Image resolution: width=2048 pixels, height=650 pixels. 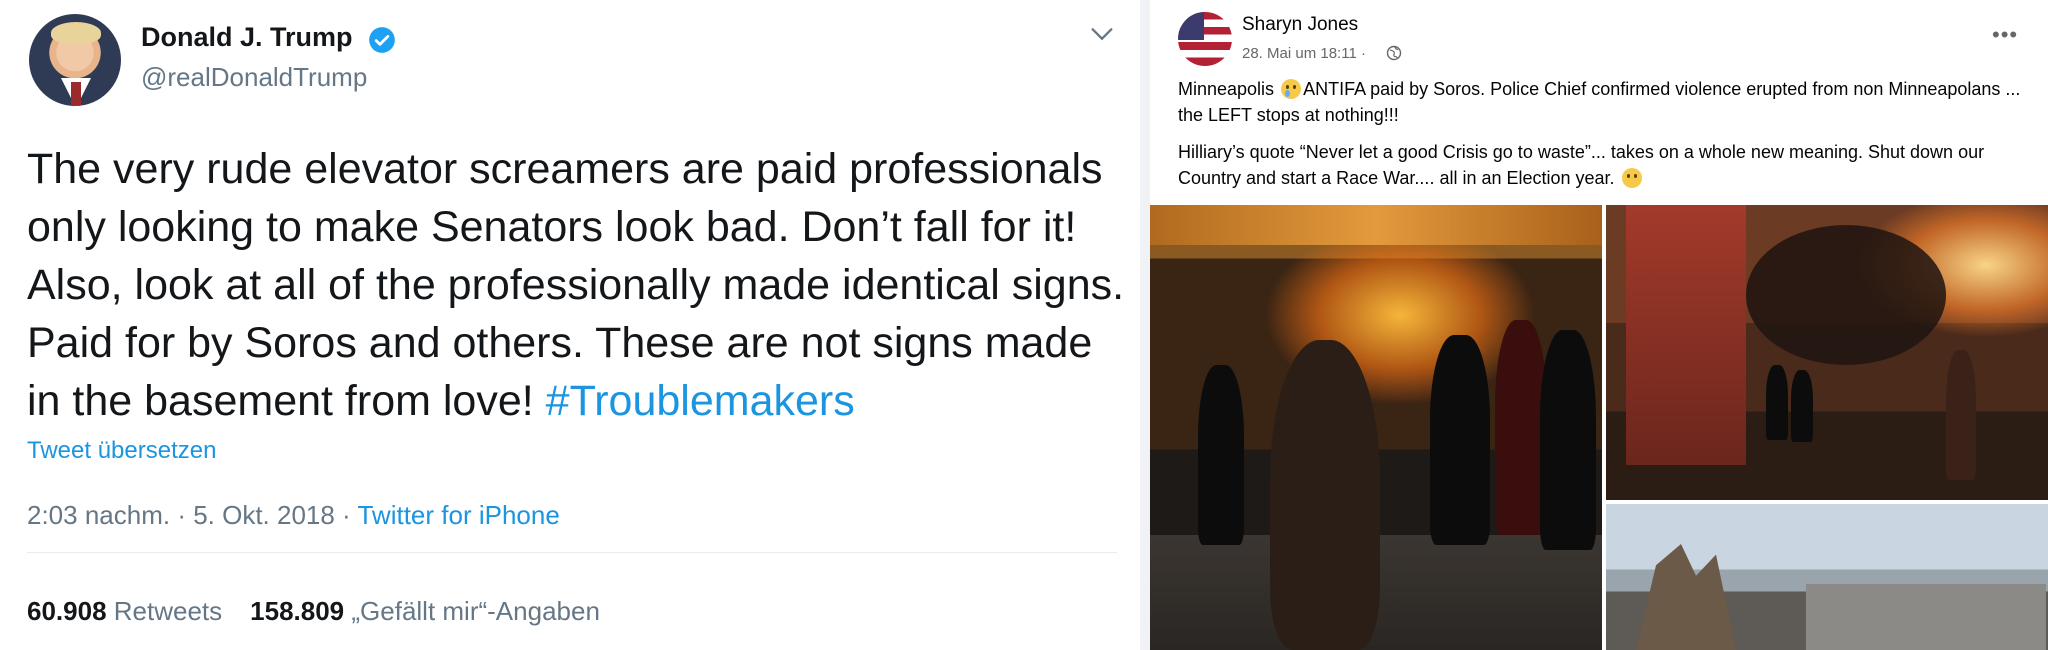 What do you see at coordinates (2005, 35) in the screenshot?
I see `post-options-button: •••` at bounding box center [2005, 35].